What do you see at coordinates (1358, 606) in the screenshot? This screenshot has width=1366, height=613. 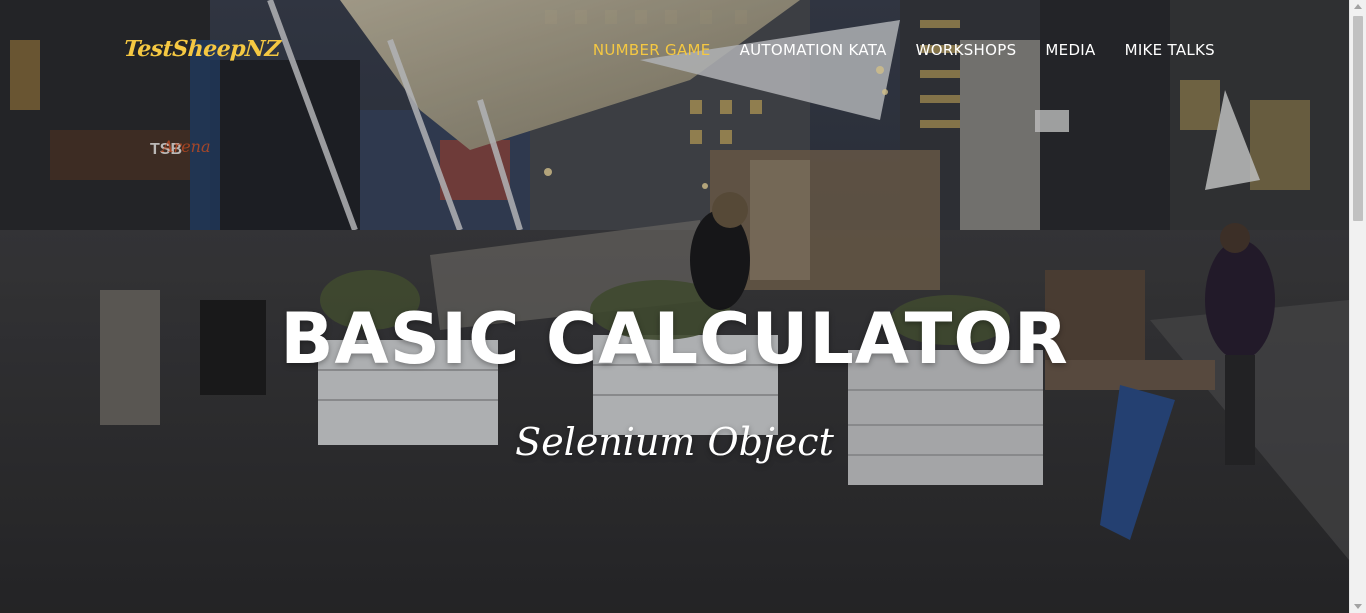 I see `scroll-down-arrow-icon` at bounding box center [1358, 606].